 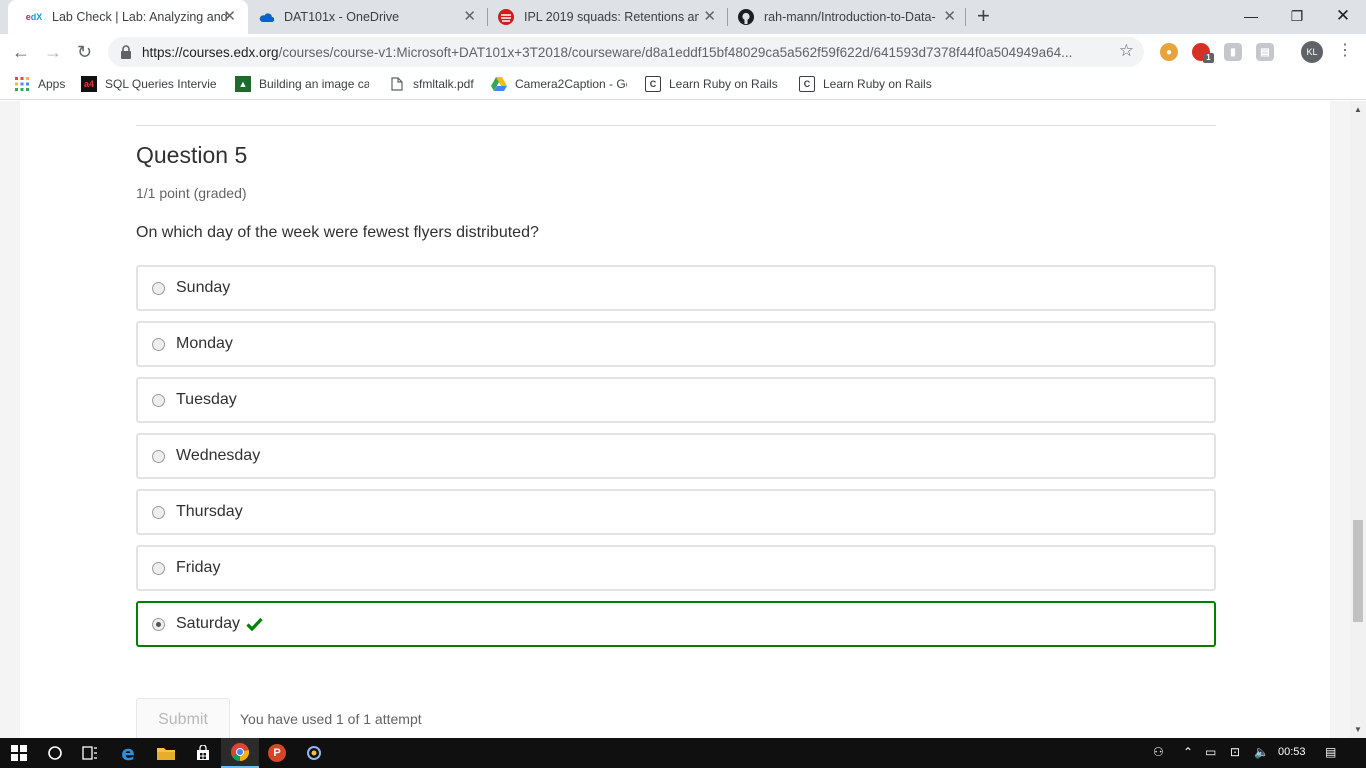 What do you see at coordinates (1297, 16) in the screenshot?
I see `restore-icon: ❐` at bounding box center [1297, 16].